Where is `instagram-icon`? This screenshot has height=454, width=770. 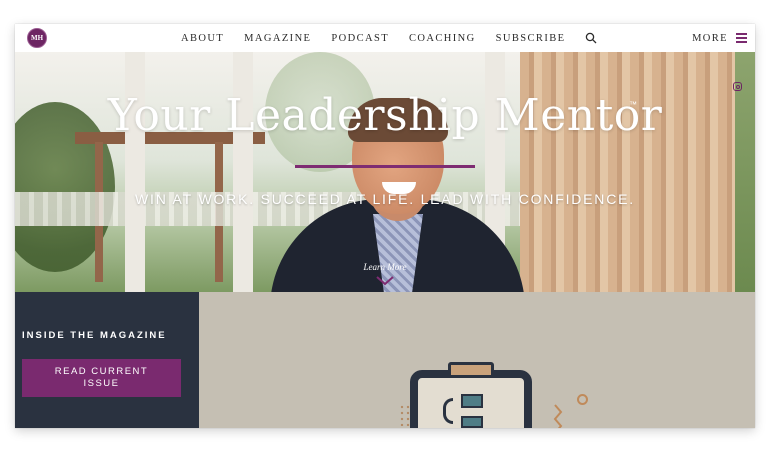 instagram-icon is located at coordinates (737, 86).